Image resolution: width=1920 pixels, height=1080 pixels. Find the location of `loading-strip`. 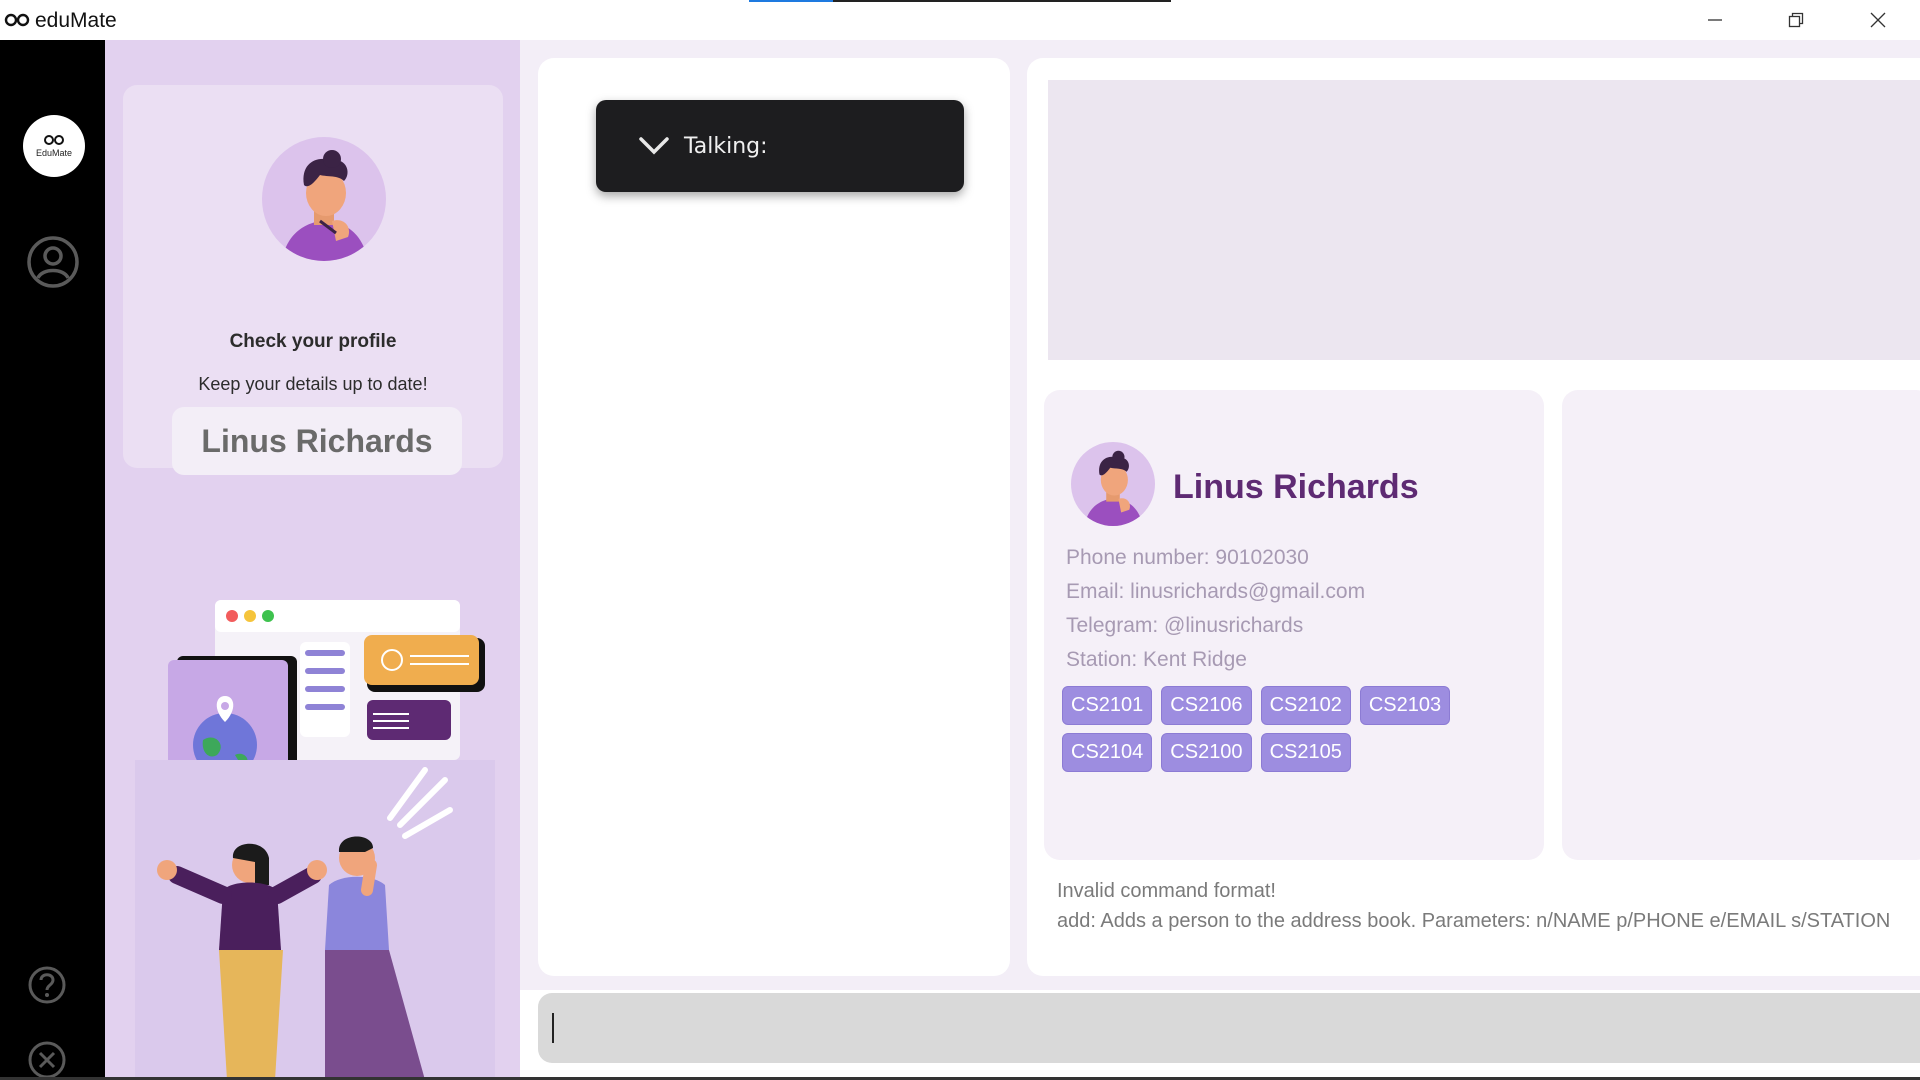

loading-strip is located at coordinates (960, 1).